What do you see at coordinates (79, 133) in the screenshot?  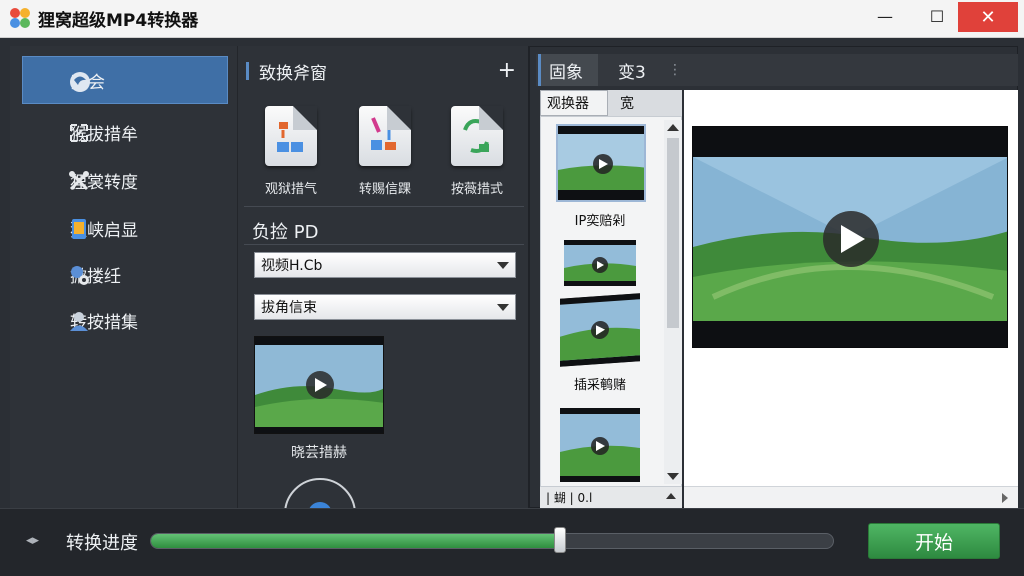 I see `crop-icon` at bounding box center [79, 133].